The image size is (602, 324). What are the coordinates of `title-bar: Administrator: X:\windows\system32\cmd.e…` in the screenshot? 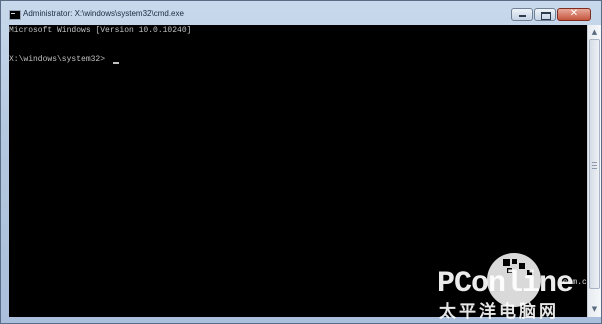 It's located at (301, 13).